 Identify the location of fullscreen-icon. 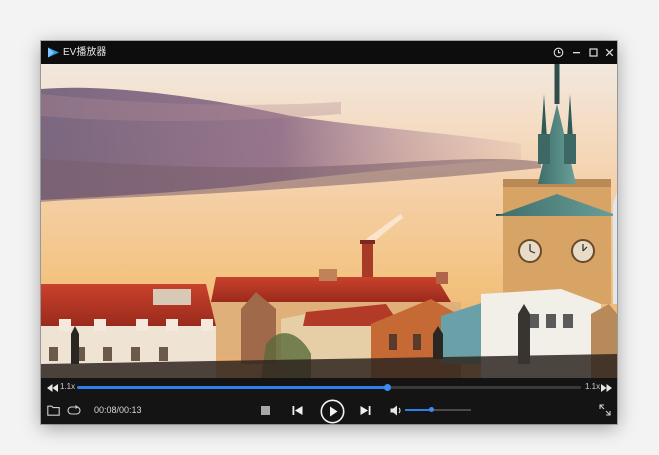
(605, 410).